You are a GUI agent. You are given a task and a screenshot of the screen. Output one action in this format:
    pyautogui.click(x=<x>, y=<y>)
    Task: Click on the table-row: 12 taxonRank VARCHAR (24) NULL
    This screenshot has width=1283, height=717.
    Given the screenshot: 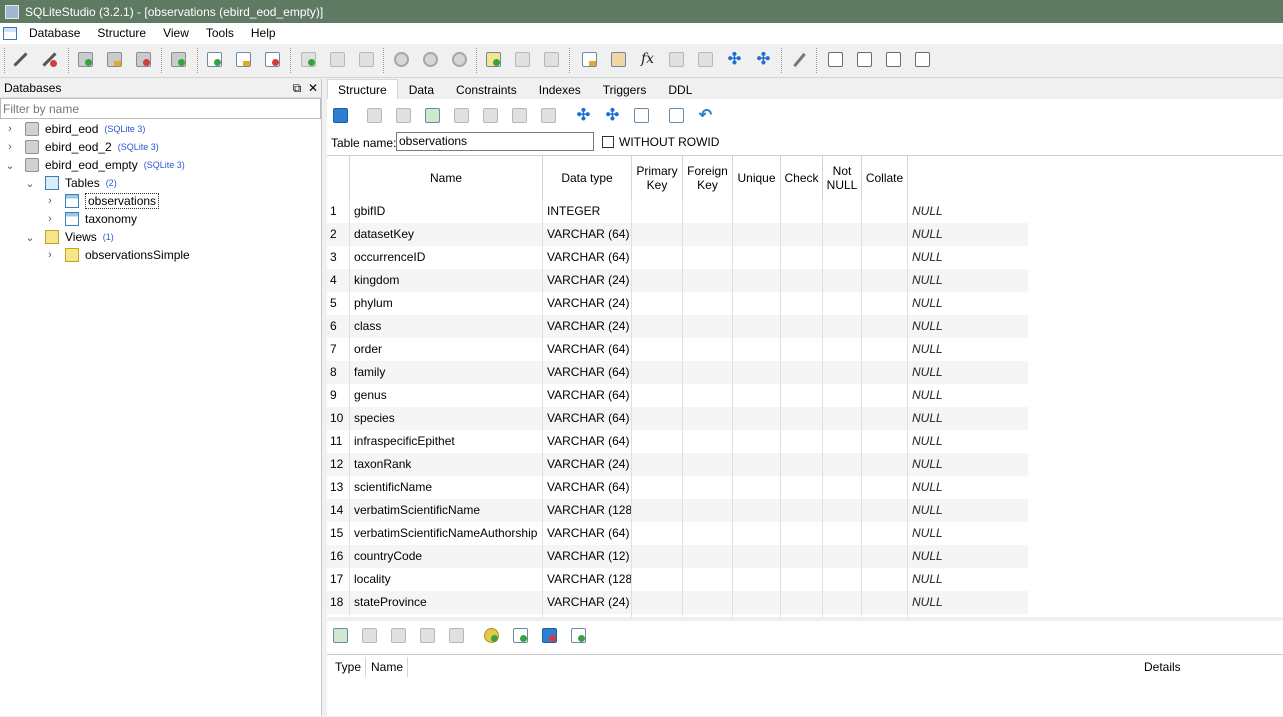 What is the action you would take?
    pyautogui.click(x=677, y=464)
    